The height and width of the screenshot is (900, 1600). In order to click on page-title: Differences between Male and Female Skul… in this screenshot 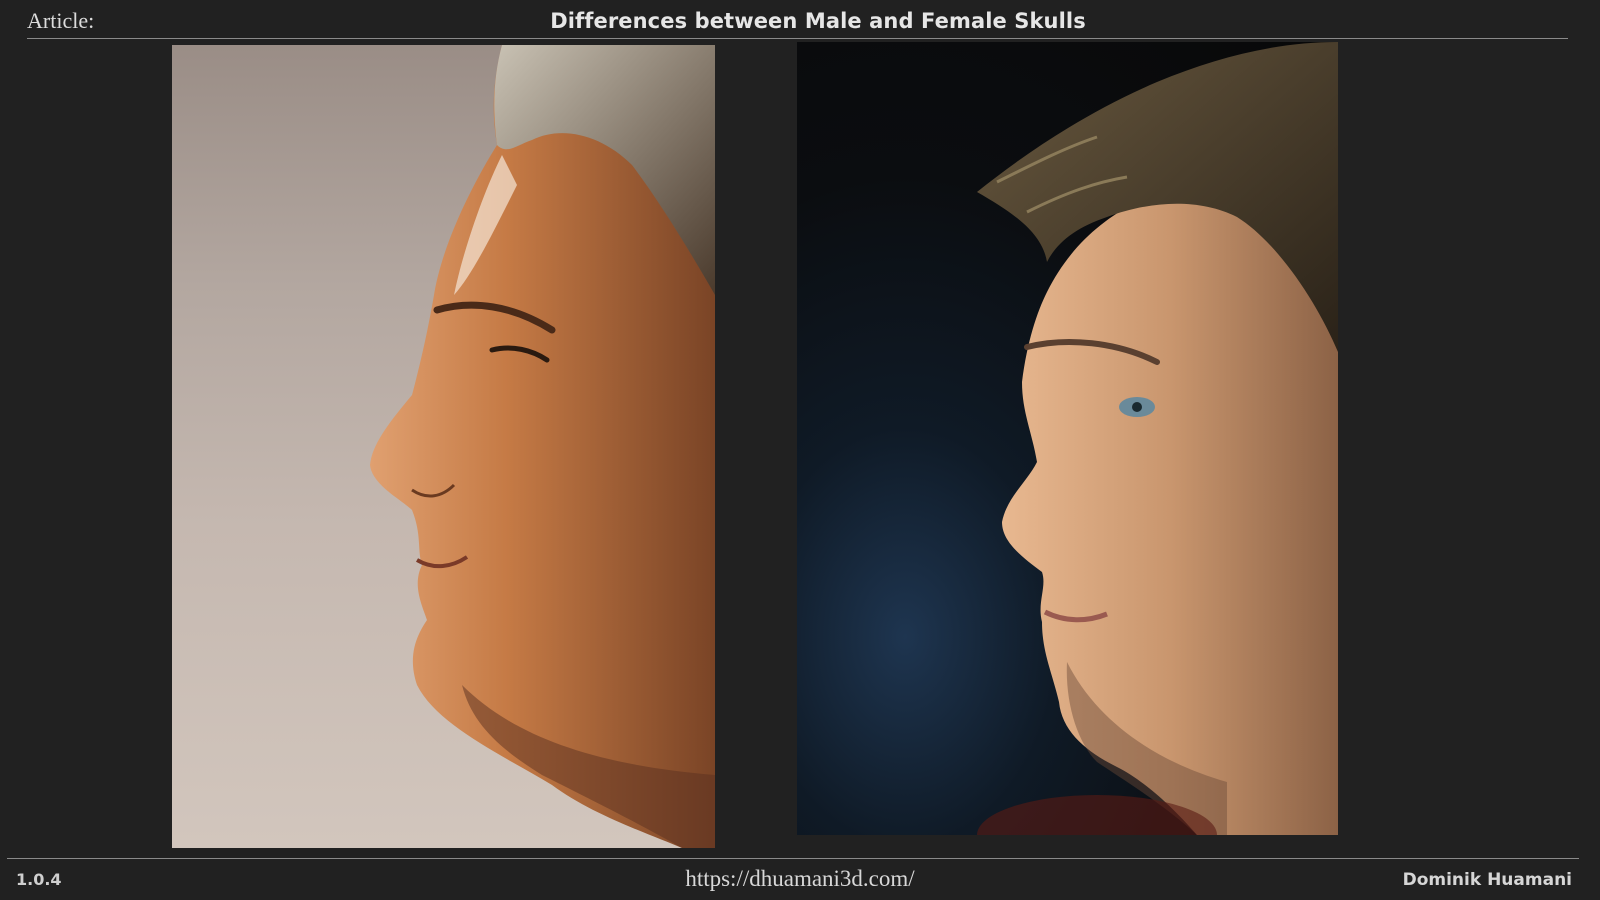, I will do `click(818, 21)`.